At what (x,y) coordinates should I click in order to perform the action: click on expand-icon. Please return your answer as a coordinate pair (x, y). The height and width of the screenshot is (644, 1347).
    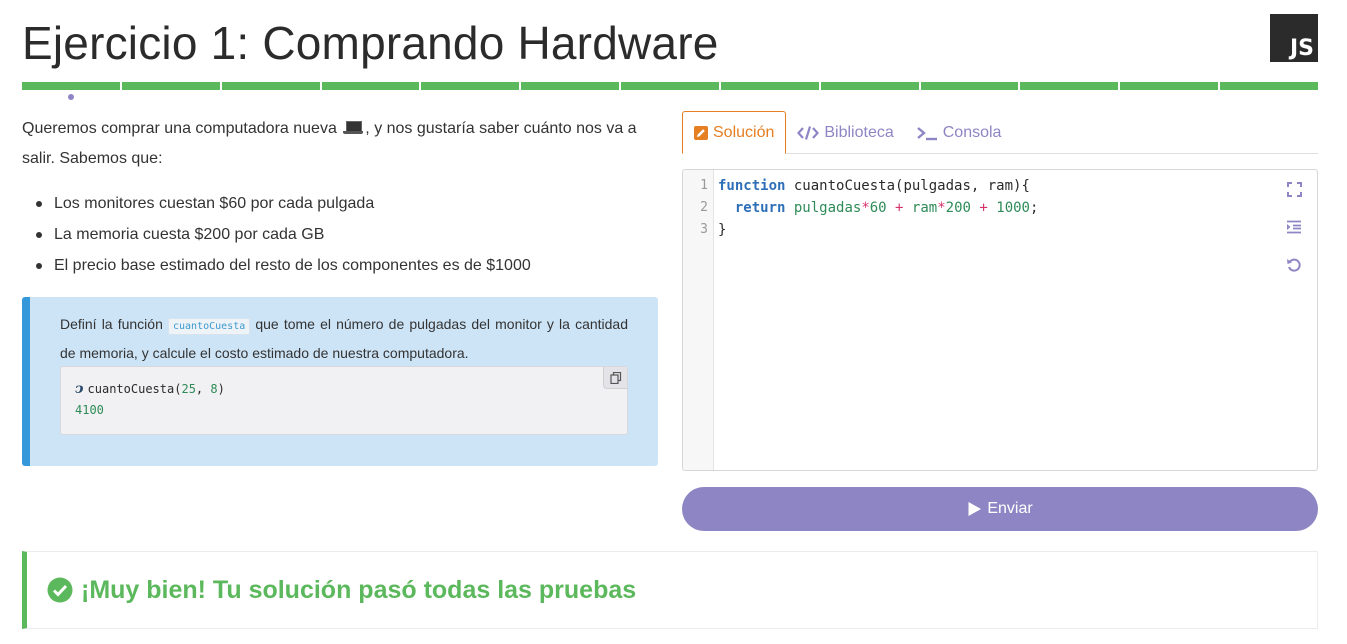
    Looking at the image, I should click on (1294, 189).